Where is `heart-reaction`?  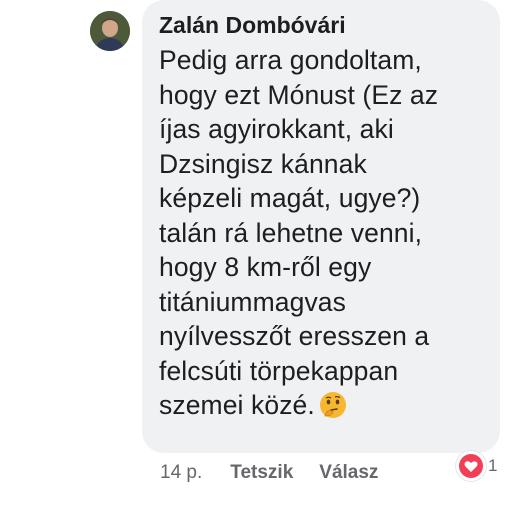 heart-reaction is located at coordinates (471, 466).